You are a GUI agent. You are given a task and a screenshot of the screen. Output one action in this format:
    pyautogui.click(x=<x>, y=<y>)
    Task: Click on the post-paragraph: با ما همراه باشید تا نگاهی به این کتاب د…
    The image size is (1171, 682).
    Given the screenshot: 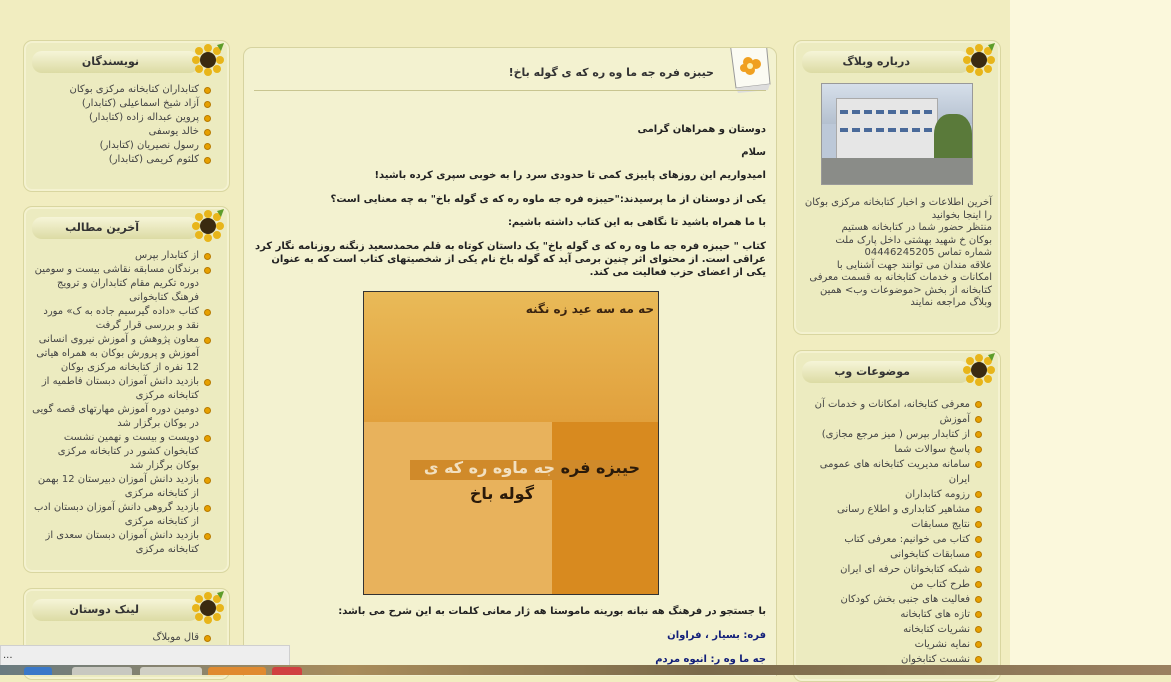 What is the action you would take?
    pyautogui.click(x=636, y=222)
    